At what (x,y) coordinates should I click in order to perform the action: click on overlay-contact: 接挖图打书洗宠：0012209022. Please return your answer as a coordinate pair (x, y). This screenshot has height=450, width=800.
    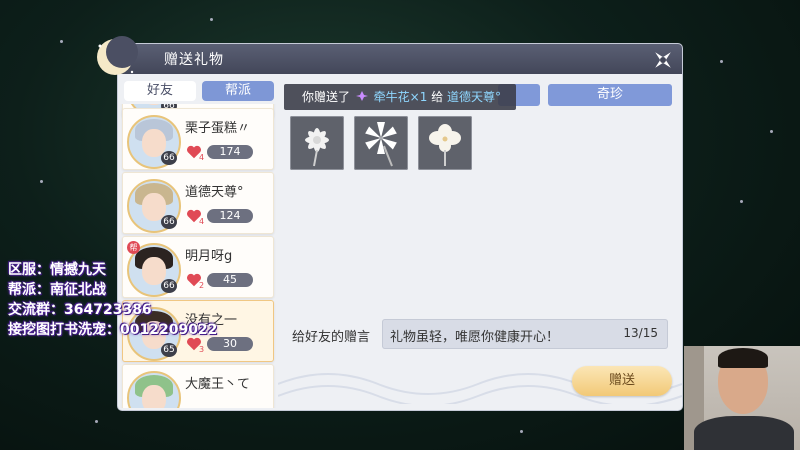
    Looking at the image, I should click on (113, 330).